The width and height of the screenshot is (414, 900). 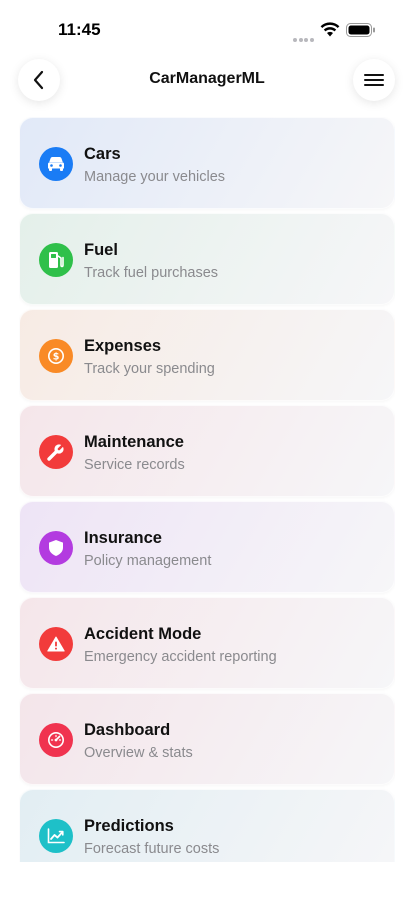 What do you see at coordinates (180, 657) in the screenshot?
I see `menu-item-subtitle: Emergency accident reporting` at bounding box center [180, 657].